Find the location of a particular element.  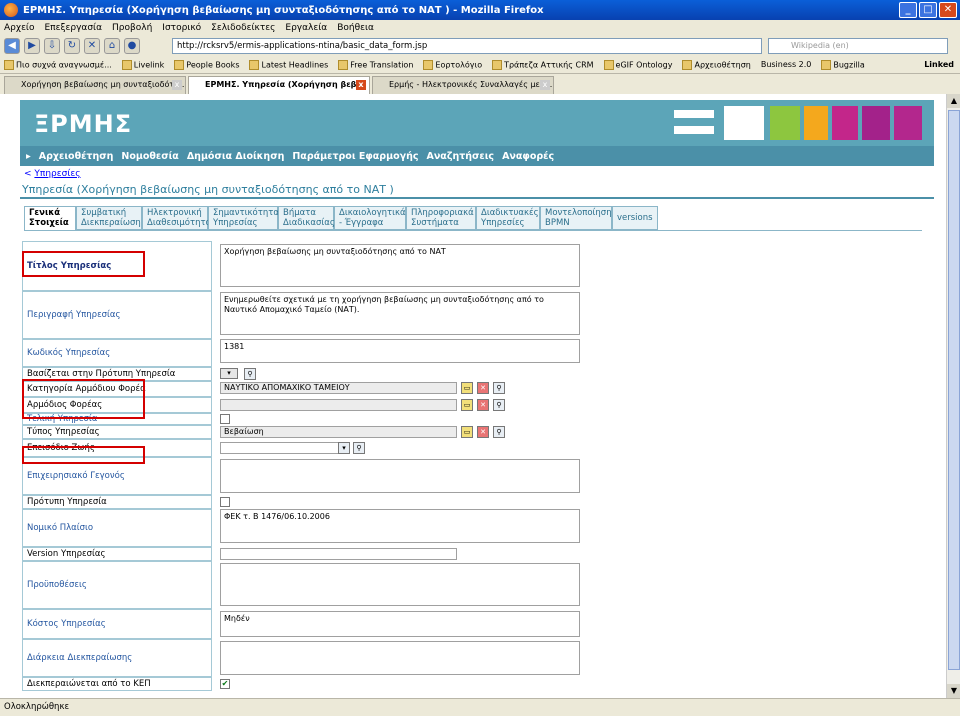

browser-tab-active: ΕΡΜΗΣ. Υπηρεσία (Χορήγηση βεβ... x is located at coordinates (279, 85).